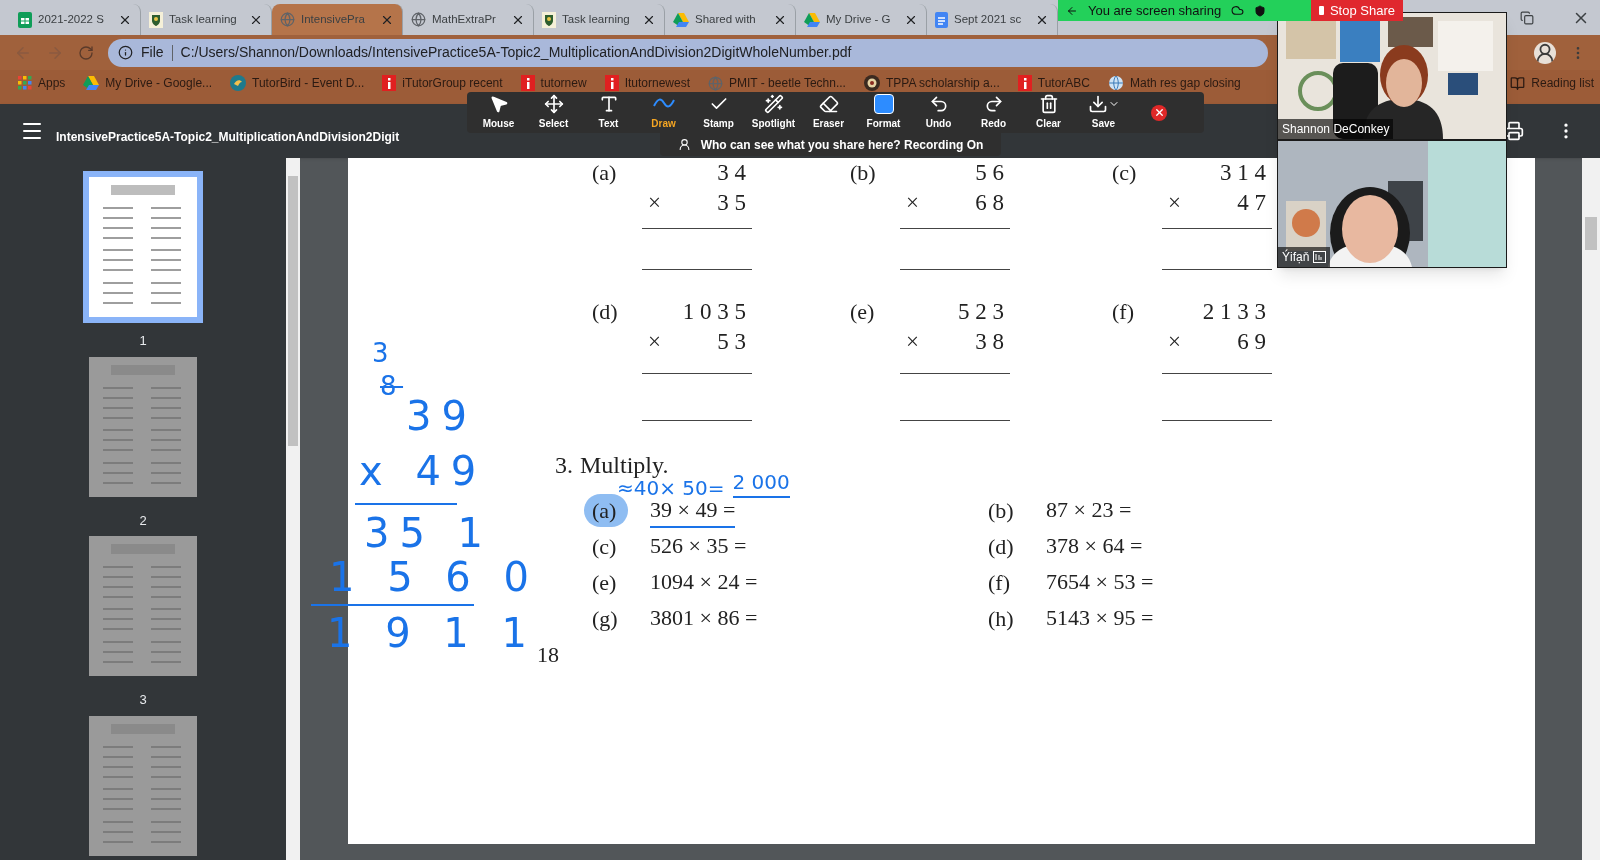  What do you see at coordinates (714, 312) in the screenshot?
I see `multiplicand: 1 0 3 5` at bounding box center [714, 312].